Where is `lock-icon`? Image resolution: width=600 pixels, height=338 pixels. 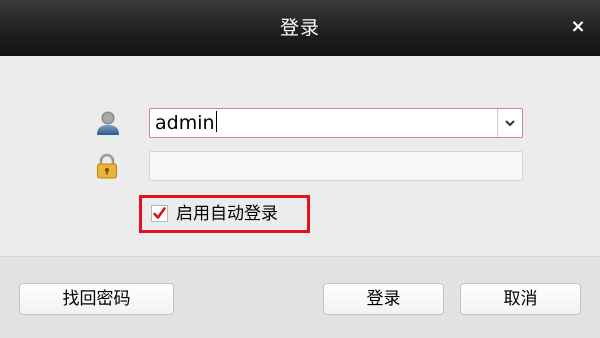
lock-icon is located at coordinates (107, 166).